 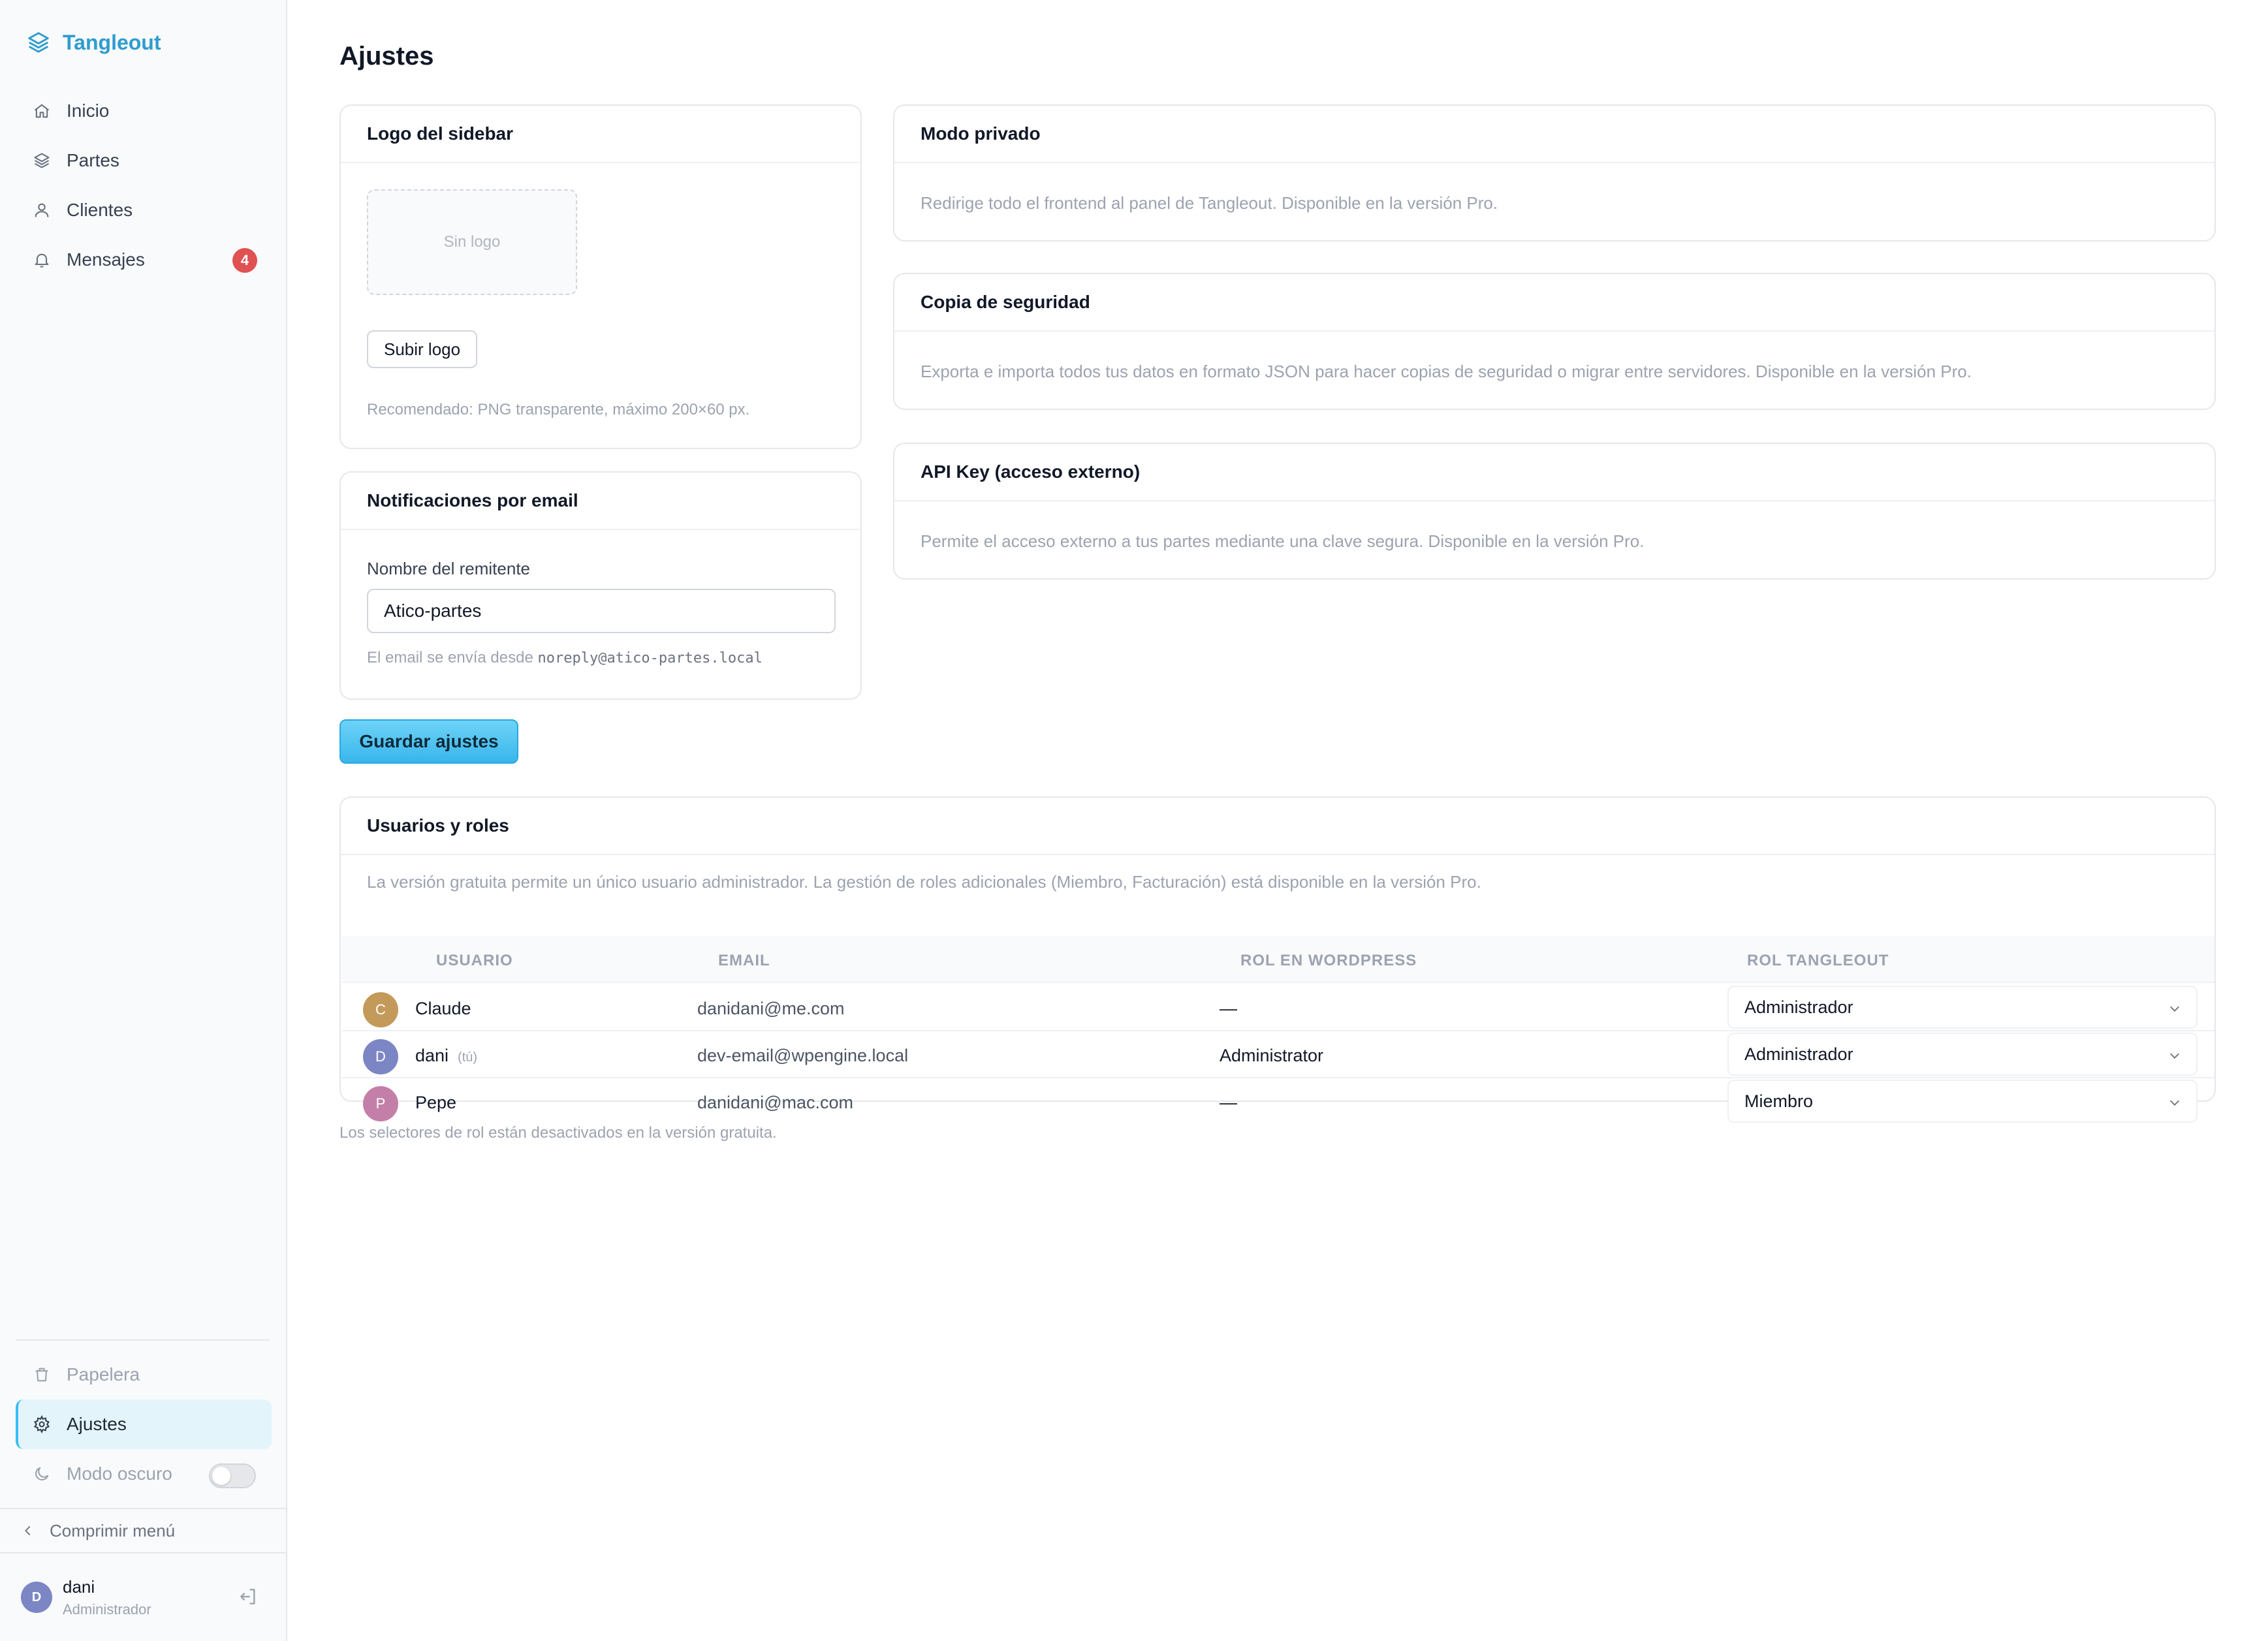 I want to click on avatar: P, so click(x=381, y=1103).